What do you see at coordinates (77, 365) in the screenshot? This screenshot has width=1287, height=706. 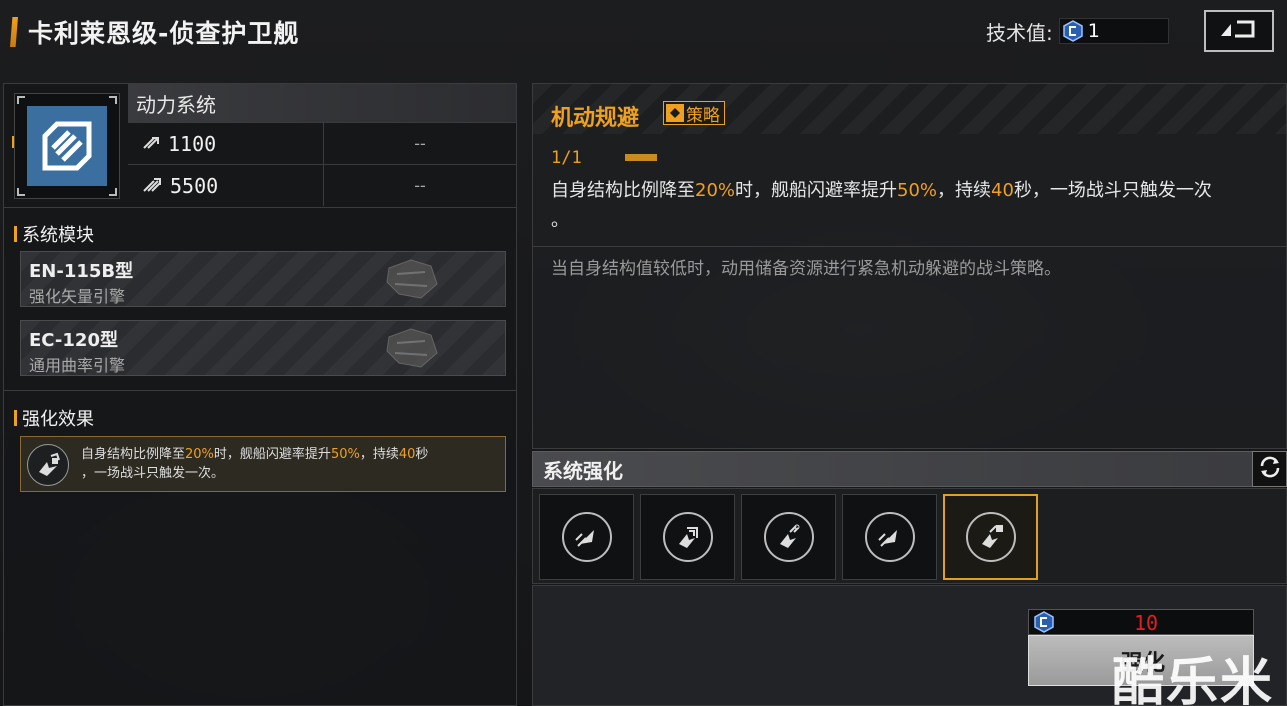 I see `module-subtitle: 通用曲率引擎` at bounding box center [77, 365].